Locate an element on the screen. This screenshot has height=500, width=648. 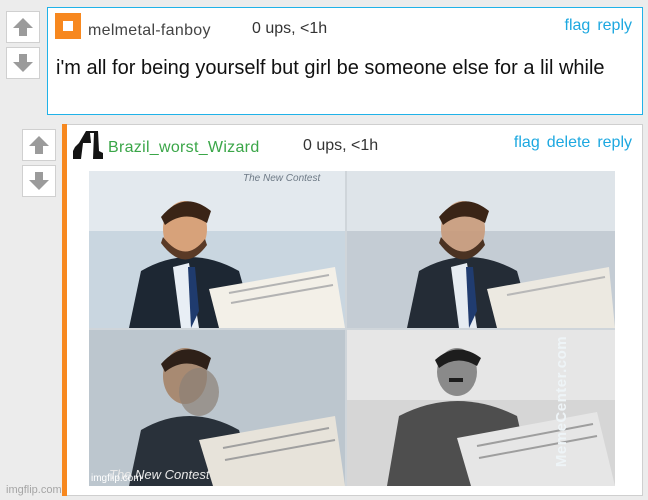
image-footer-watermark: imgflip.com is located at coordinates (116, 478).